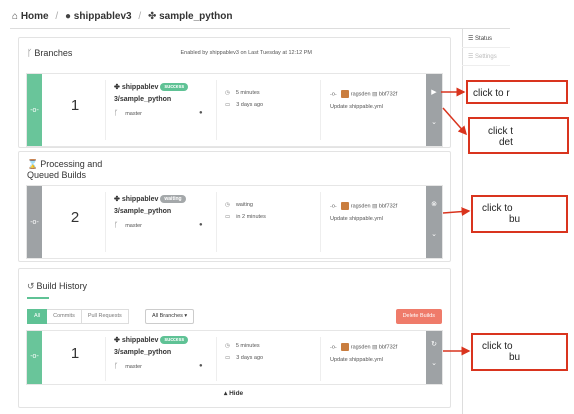 This screenshot has height=414, width=574. What do you see at coordinates (434, 344) in the screenshot?
I see `refresh-icon: ↻` at bounding box center [434, 344].